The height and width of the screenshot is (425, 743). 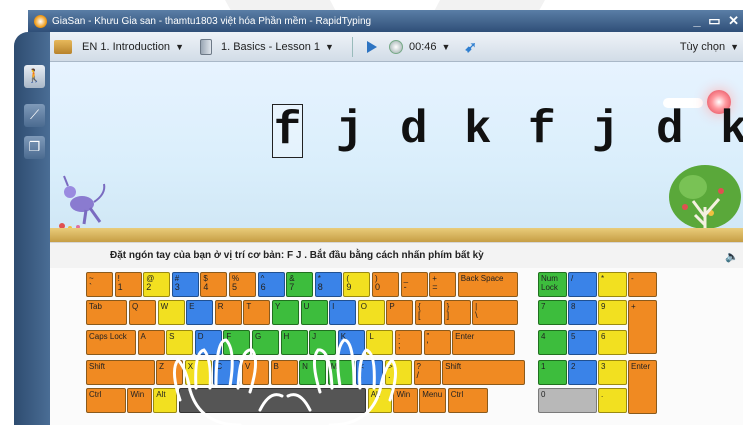 What do you see at coordinates (433, 400) in the screenshot?
I see `key: Menu` at bounding box center [433, 400].